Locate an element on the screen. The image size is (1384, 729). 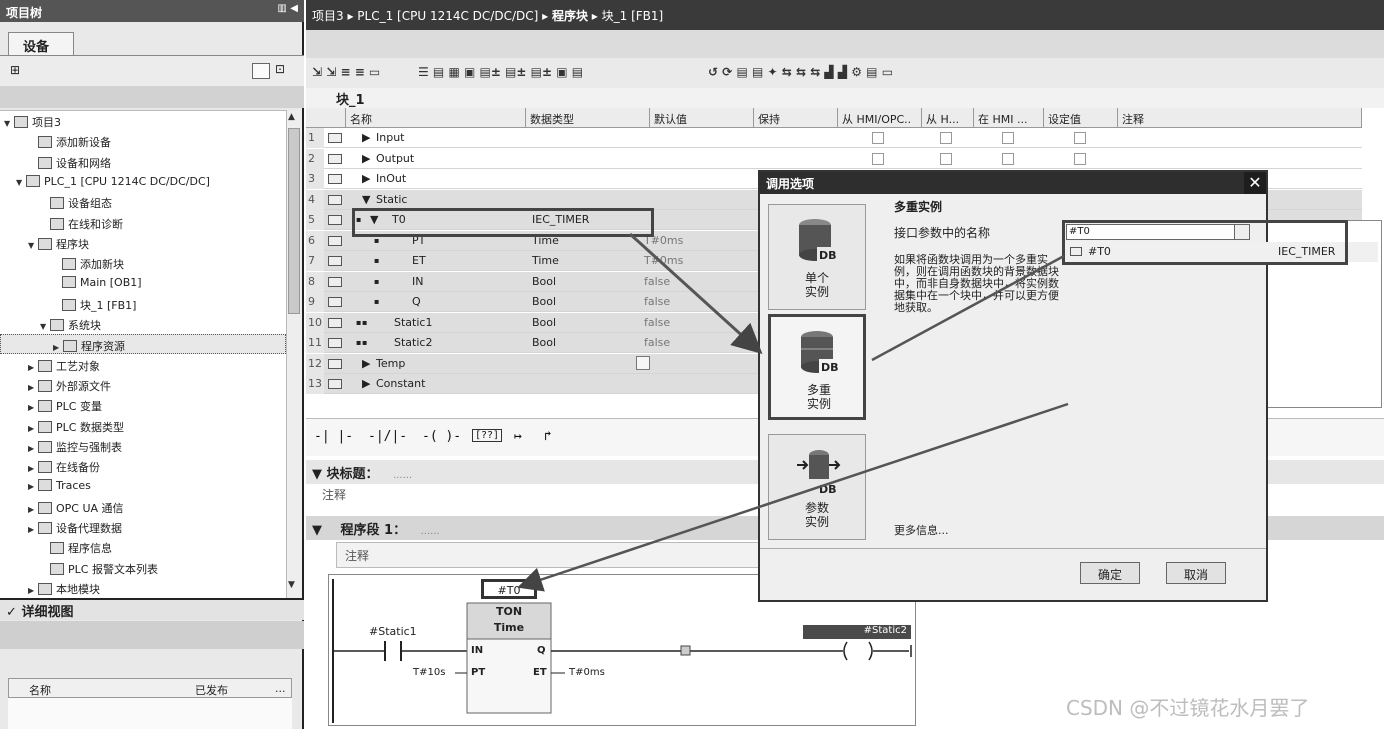
arrow-to-instance is located at coordinates (793, 497).